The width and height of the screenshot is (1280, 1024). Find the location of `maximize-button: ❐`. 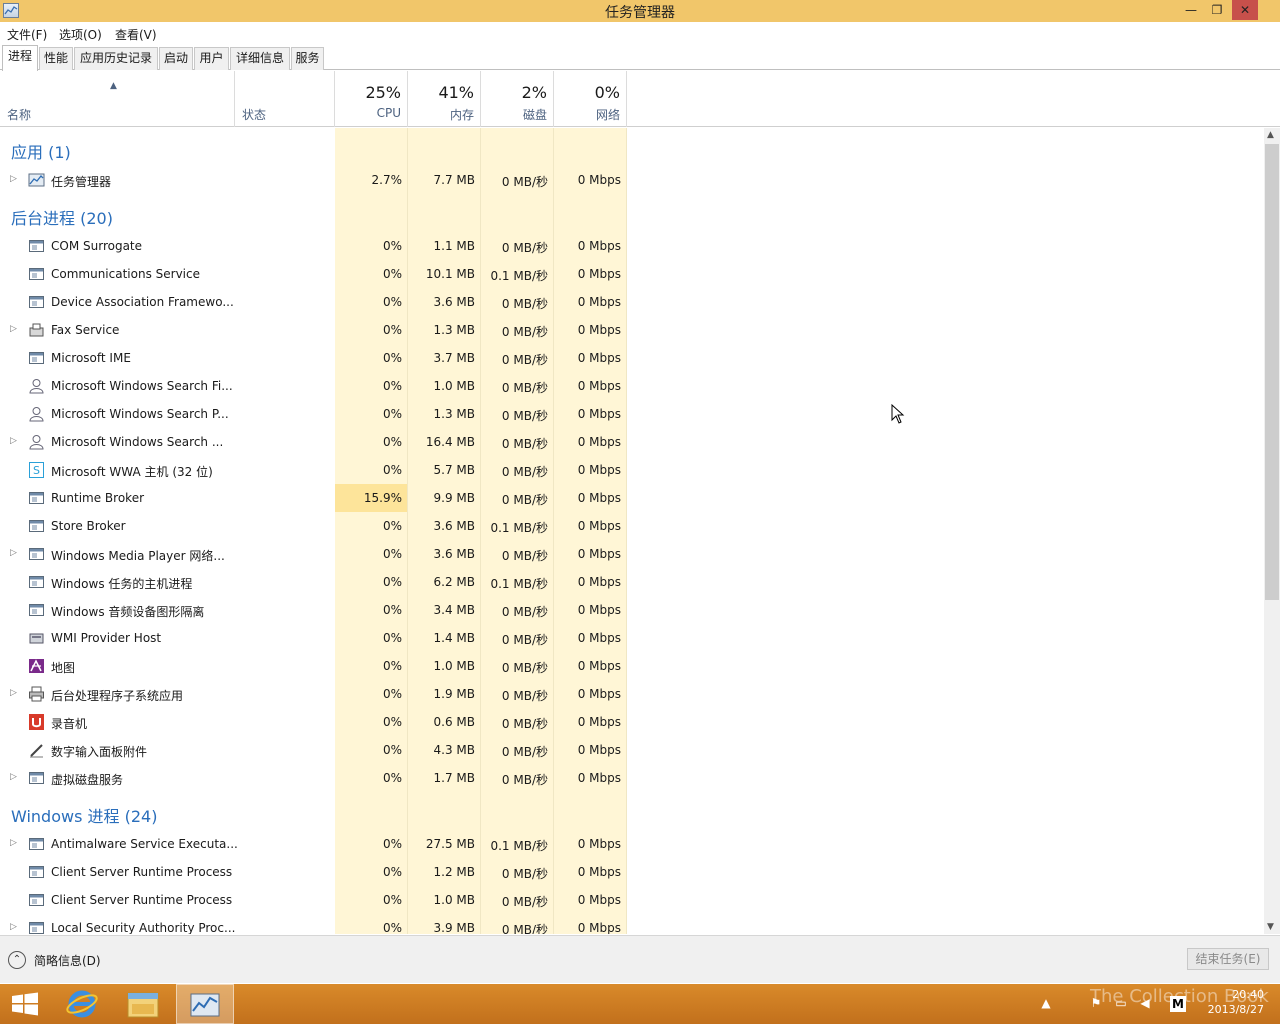

maximize-button: ❐ is located at coordinates (1217, 10).